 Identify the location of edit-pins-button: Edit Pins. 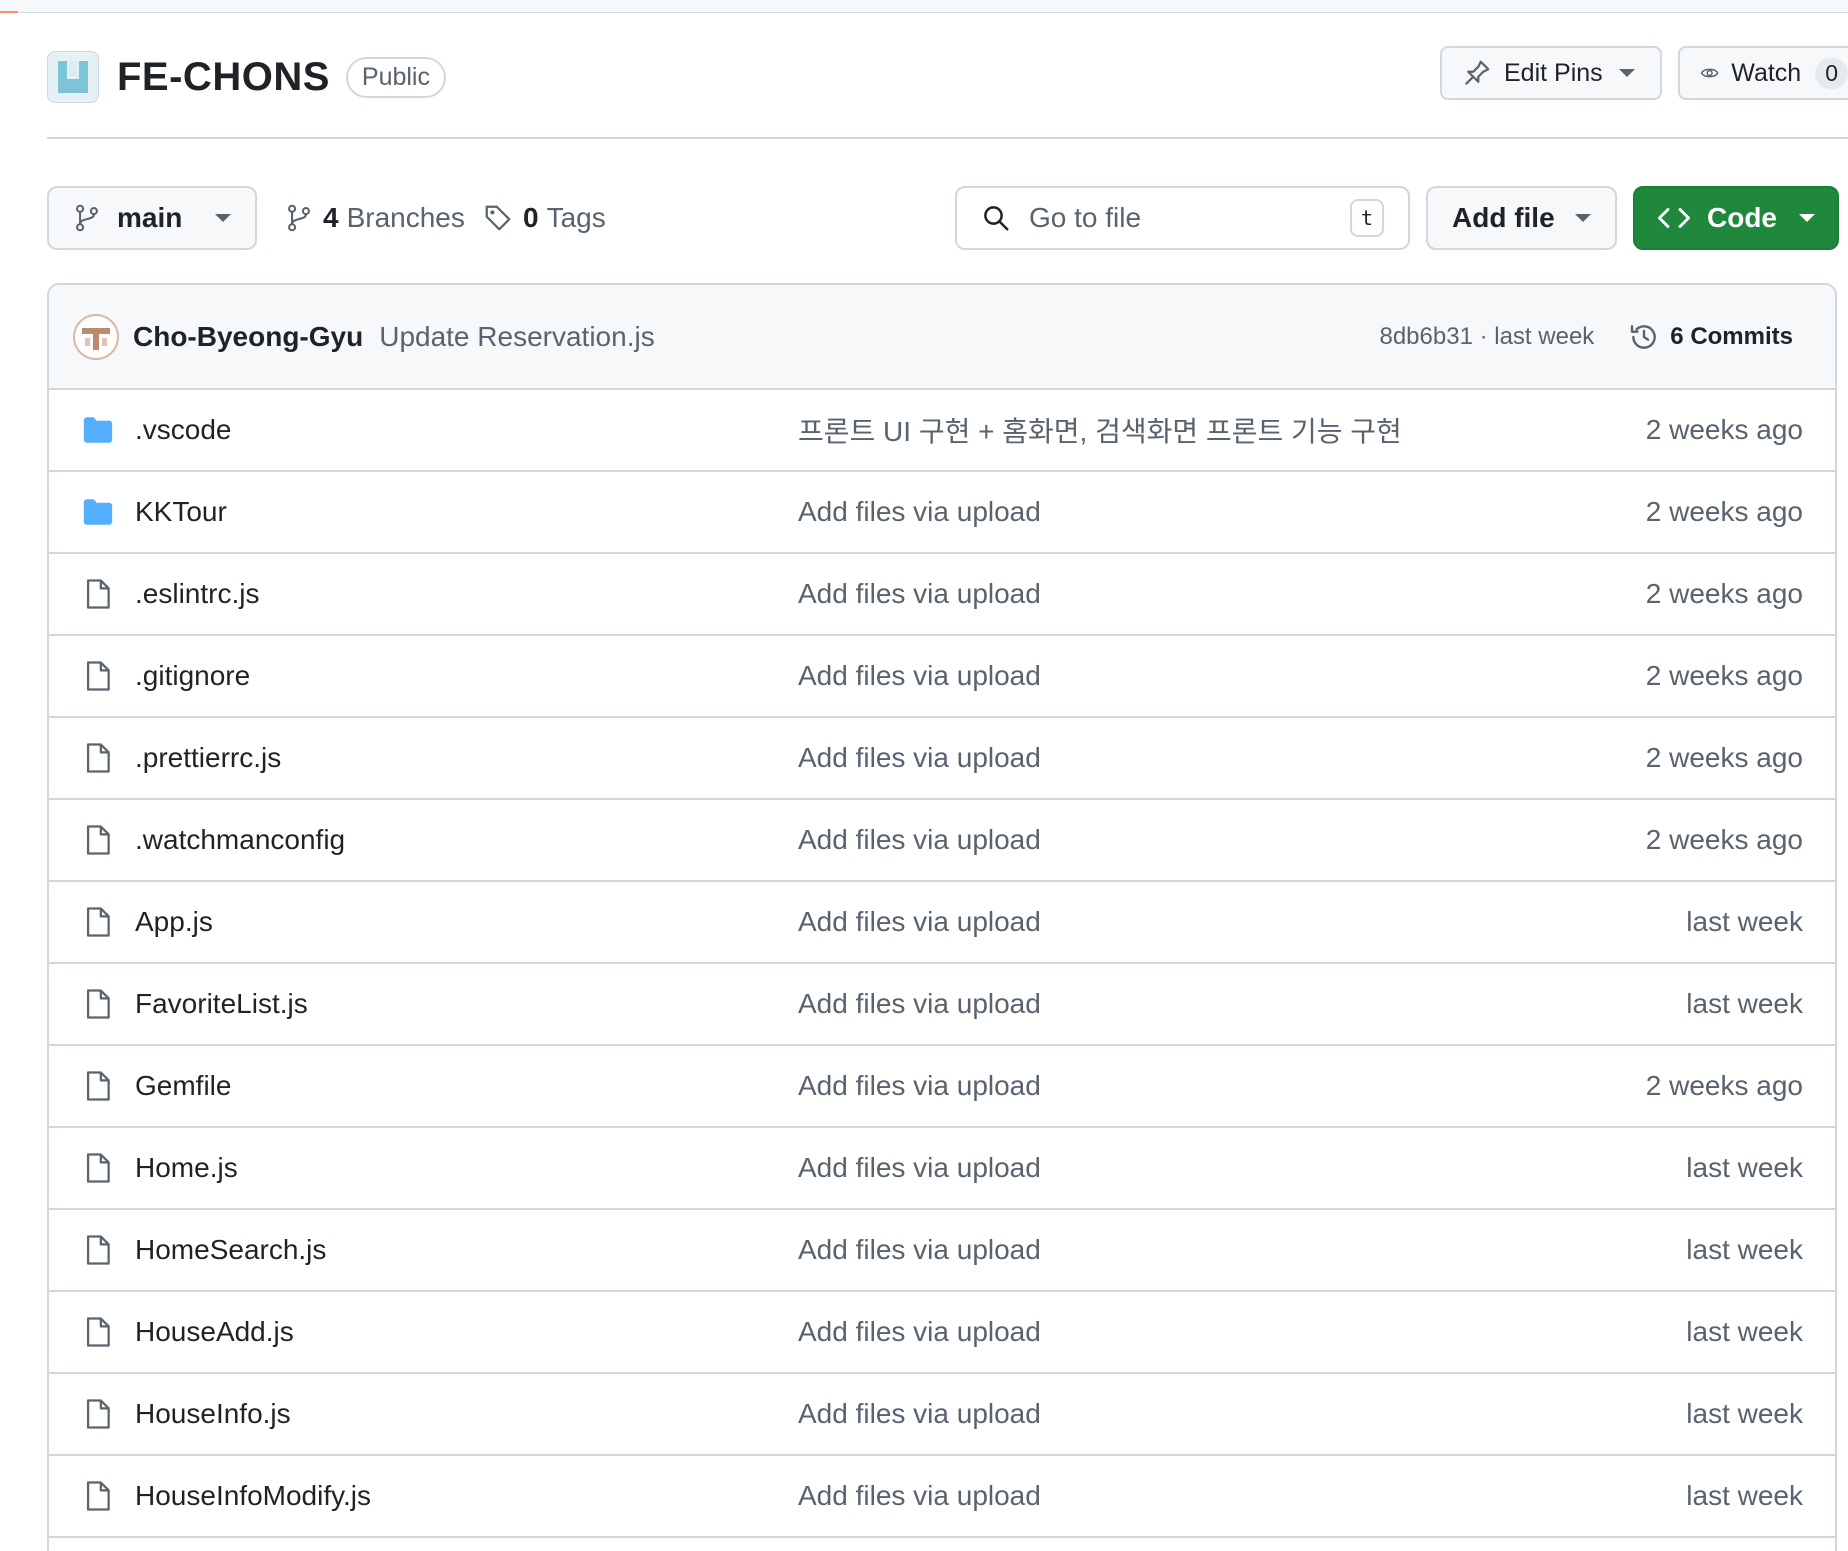
(1551, 73).